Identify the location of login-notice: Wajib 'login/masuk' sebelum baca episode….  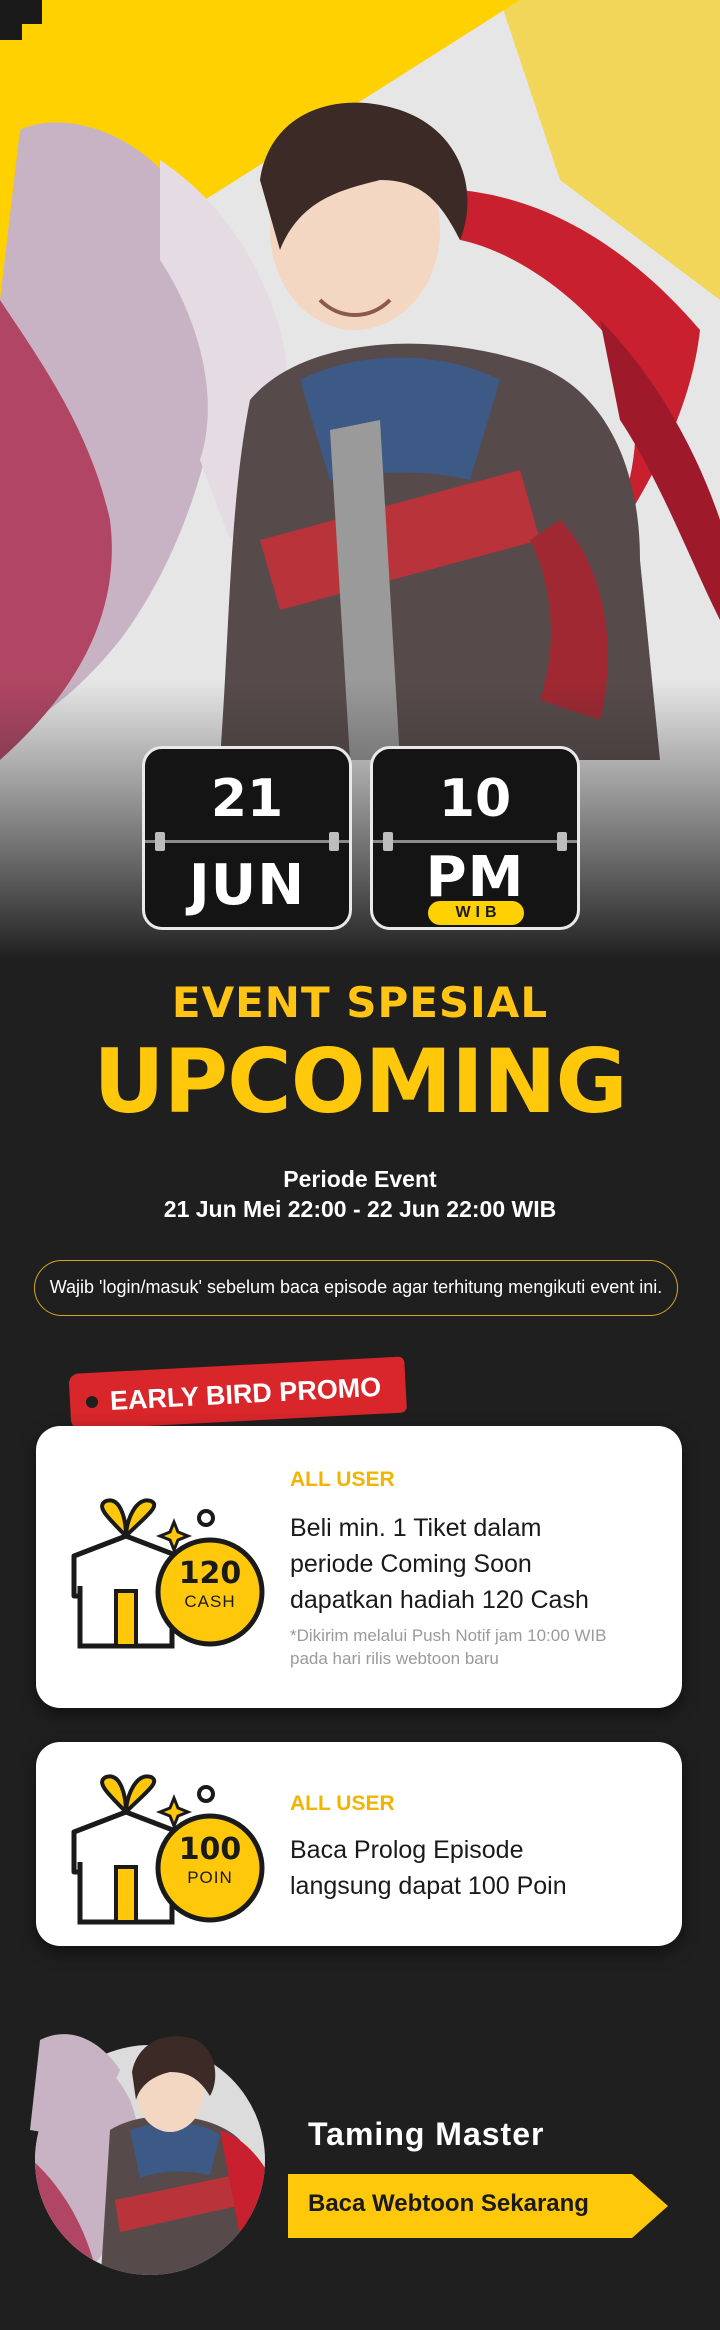
(356, 1288).